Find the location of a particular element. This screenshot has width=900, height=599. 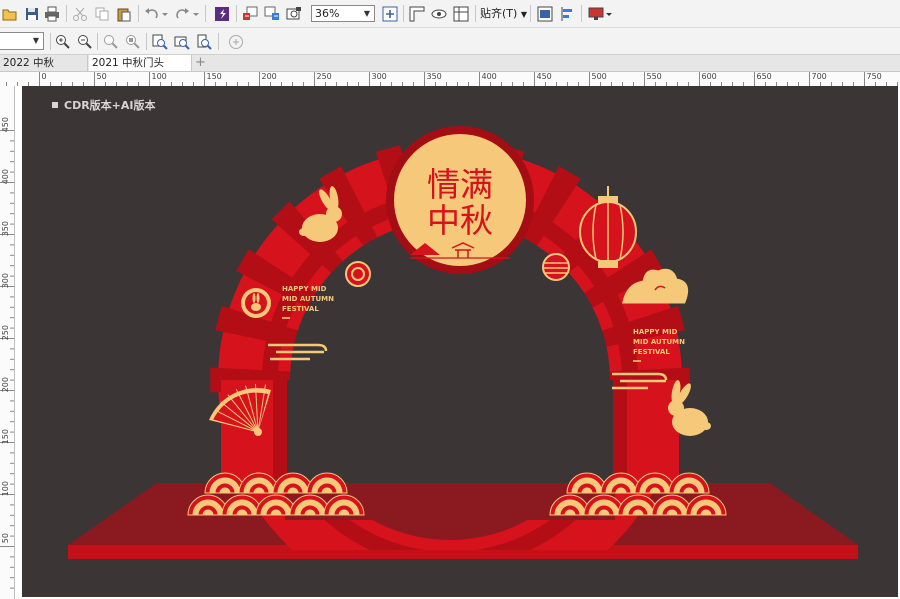

festival-text-right-3: FESTIVAL is located at coordinates (651, 352).